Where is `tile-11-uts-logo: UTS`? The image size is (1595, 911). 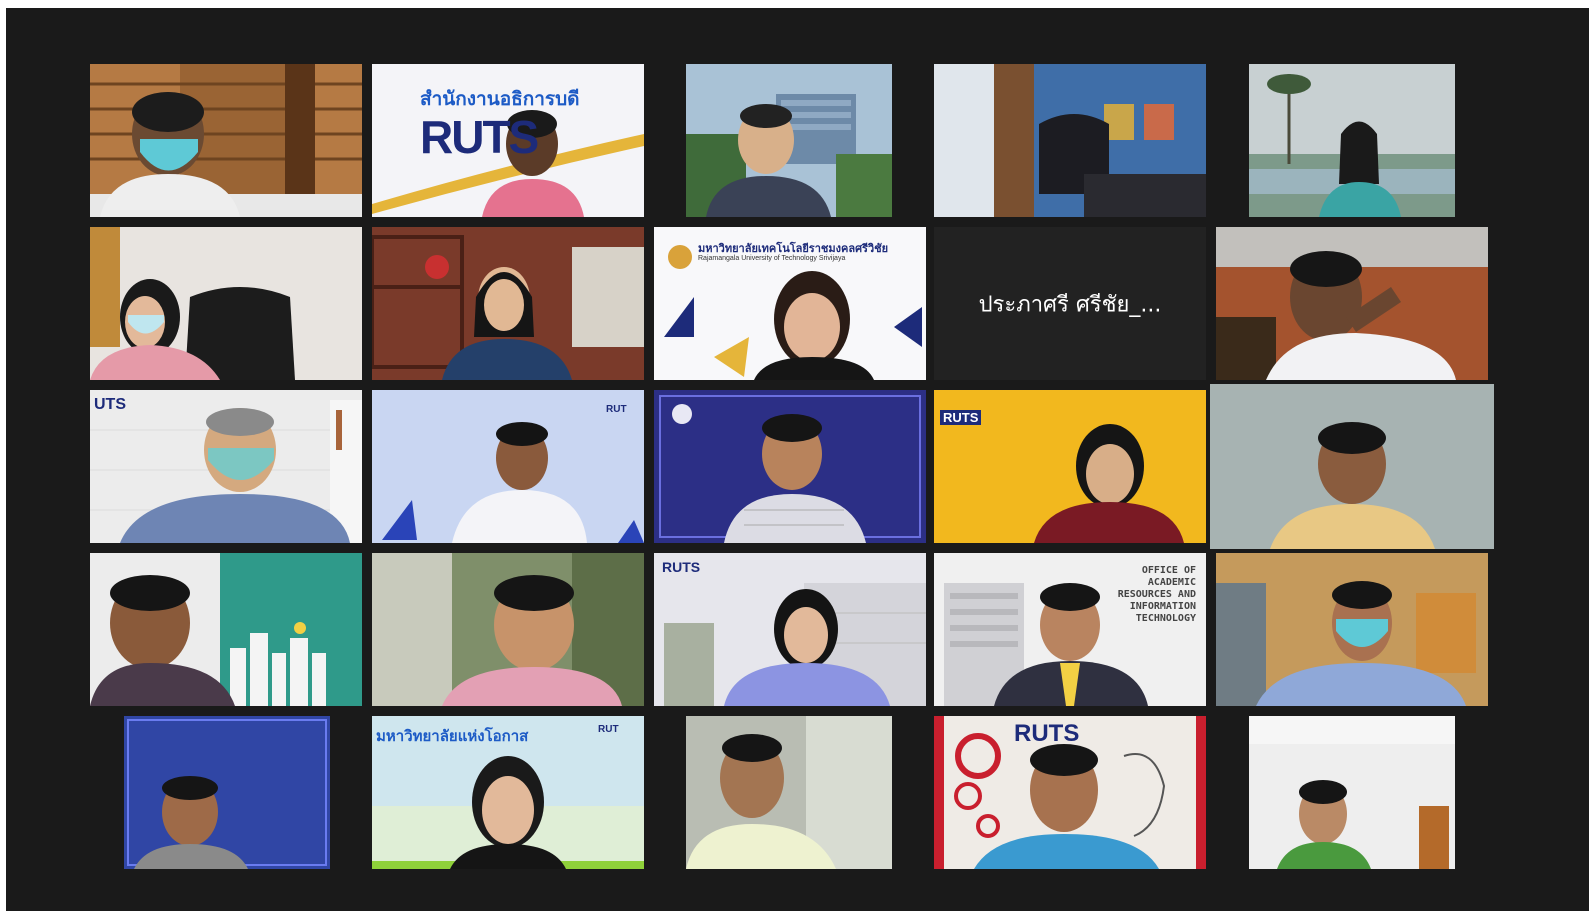 tile-11-uts-logo: UTS is located at coordinates (110, 404).